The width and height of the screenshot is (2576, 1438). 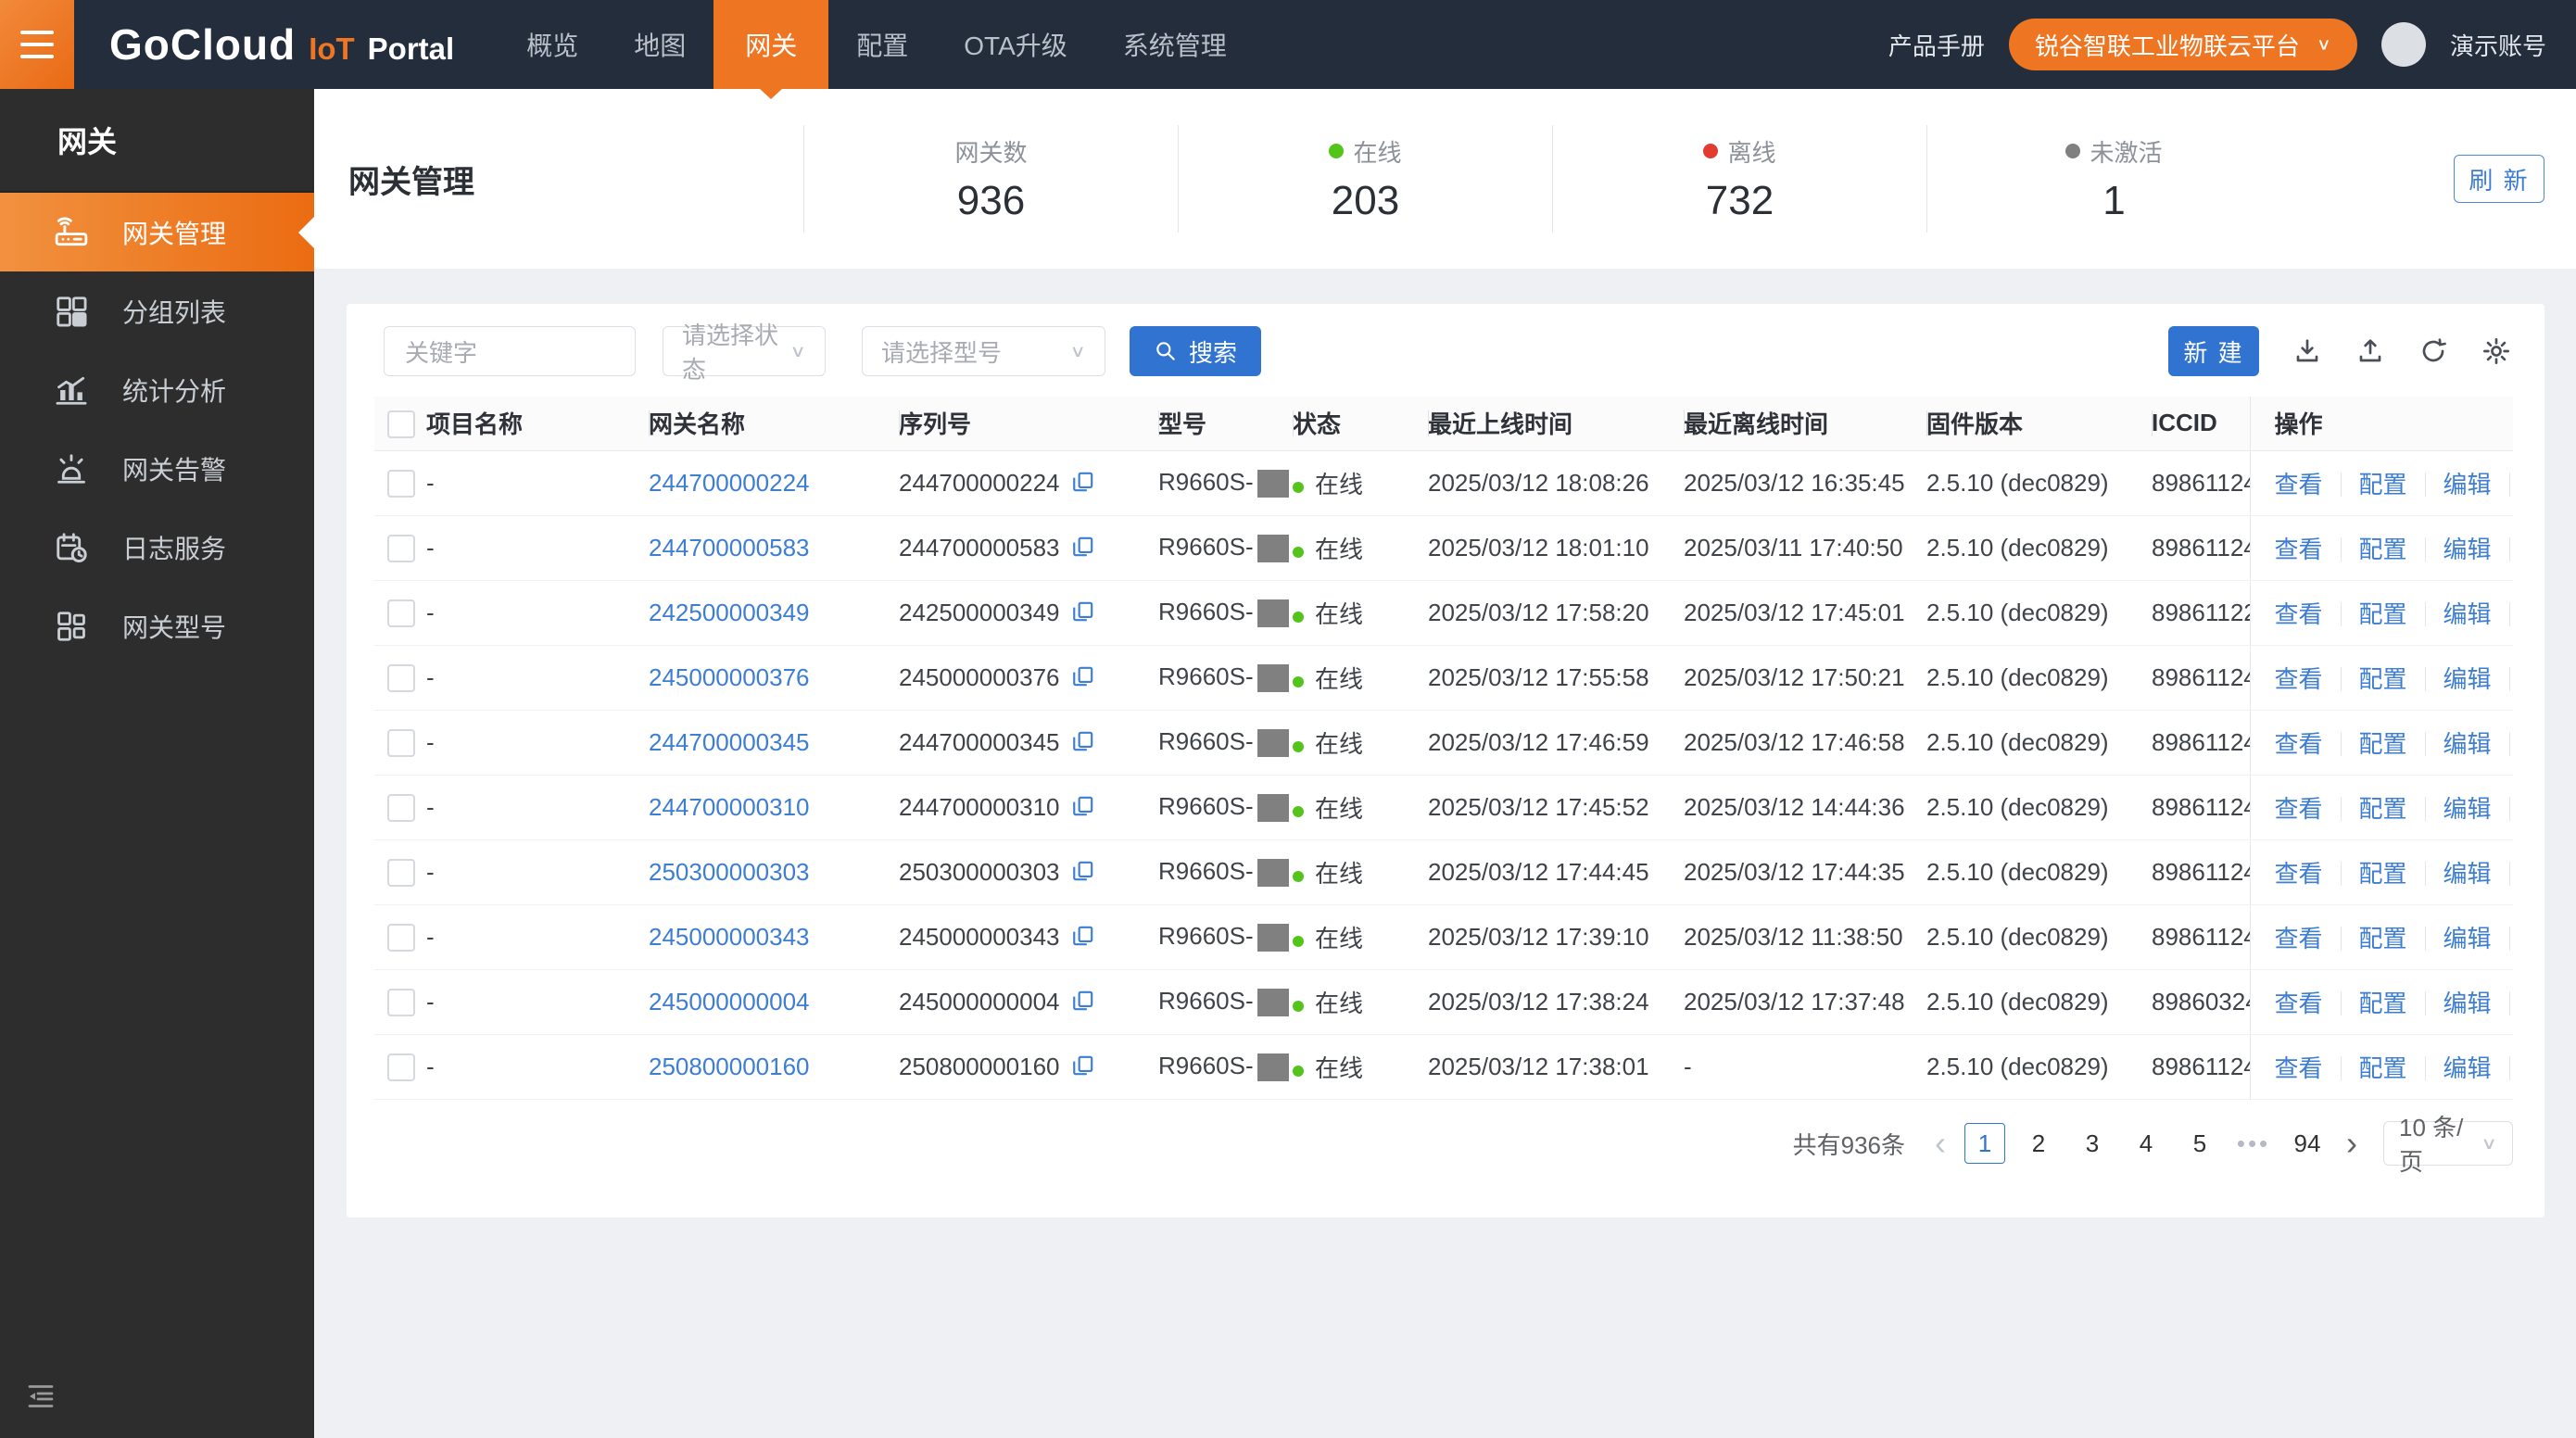 I want to click on gateway-name-link: 244700000345, so click(x=729, y=742).